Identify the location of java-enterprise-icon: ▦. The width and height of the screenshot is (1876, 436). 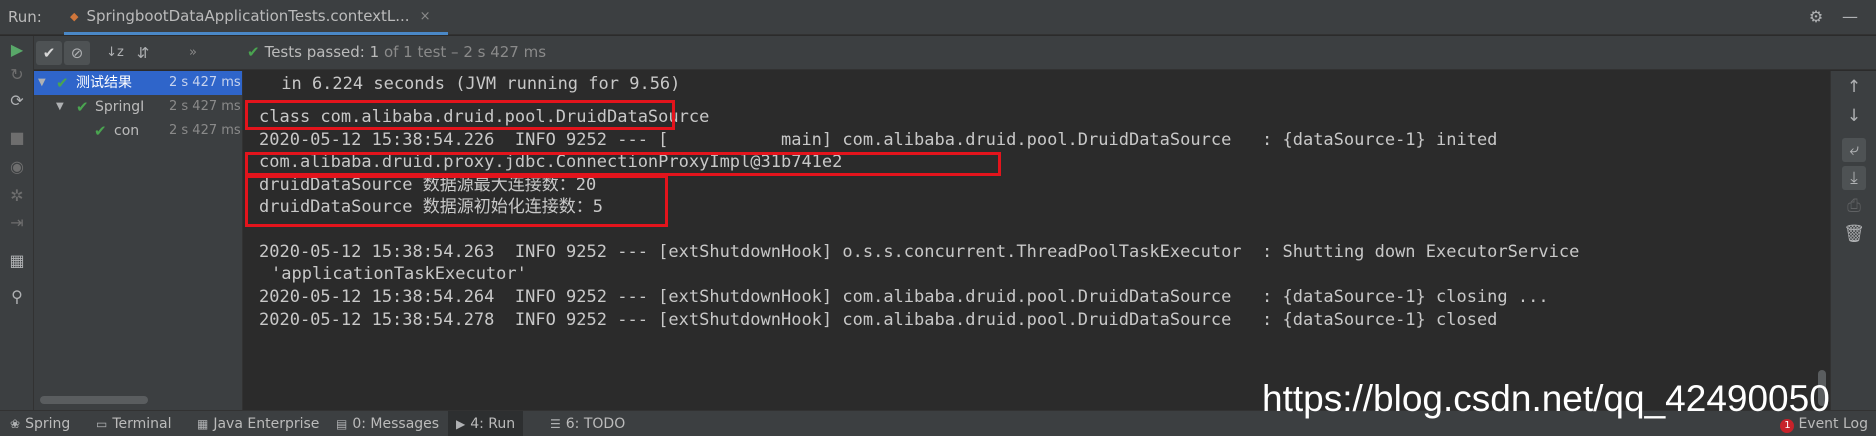
(203, 424).